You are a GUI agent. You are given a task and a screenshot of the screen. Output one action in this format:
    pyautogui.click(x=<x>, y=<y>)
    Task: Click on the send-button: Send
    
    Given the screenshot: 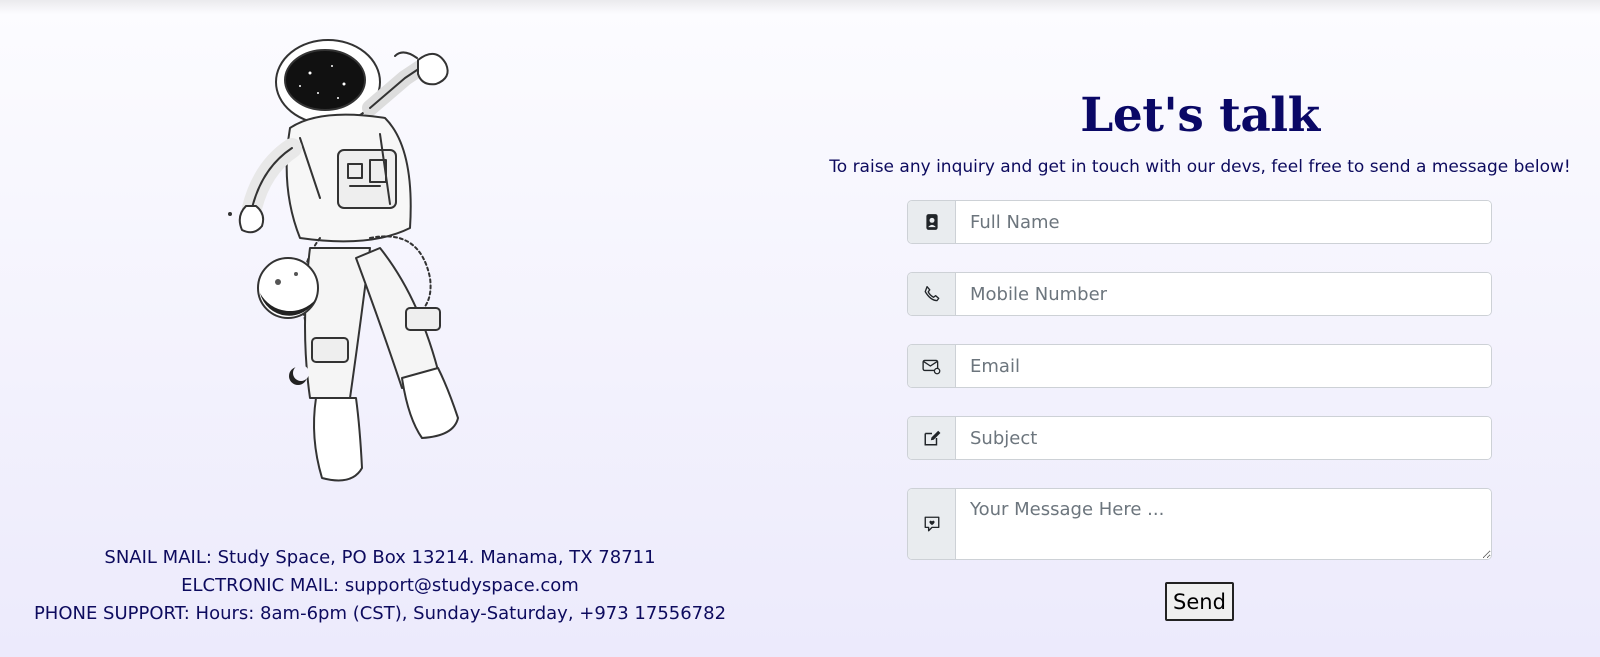 What is the action you would take?
    pyautogui.click(x=1199, y=601)
    